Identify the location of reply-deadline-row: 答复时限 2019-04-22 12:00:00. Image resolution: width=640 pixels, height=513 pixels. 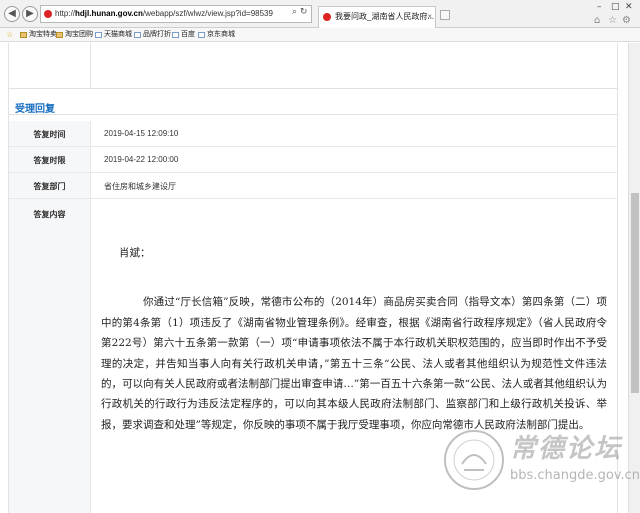
(313, 160).